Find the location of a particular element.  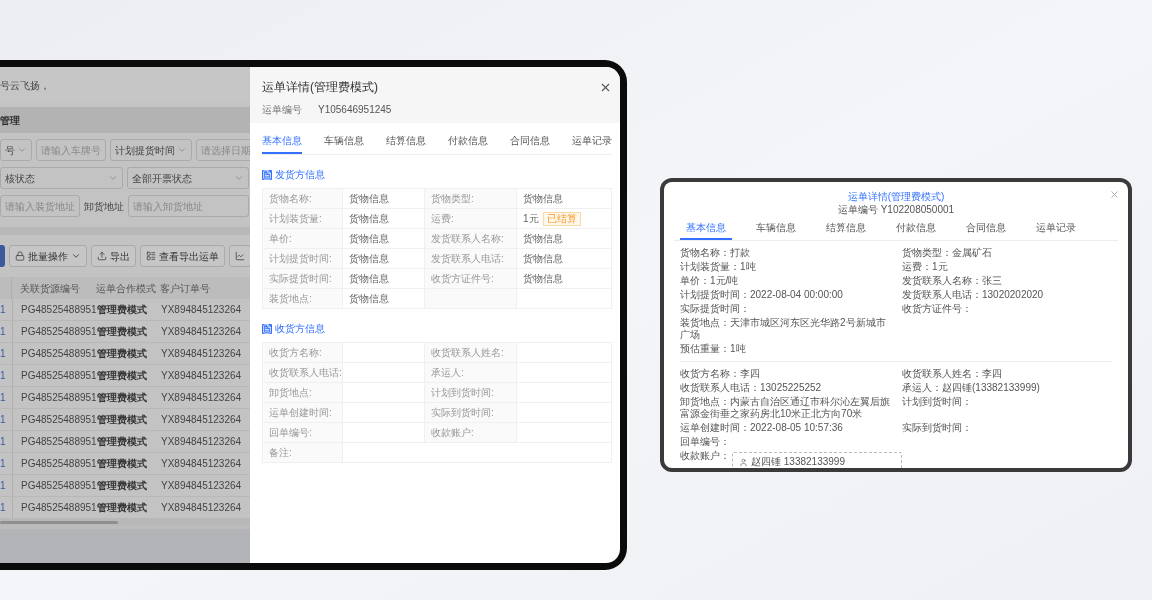

select-field: 号 is located at coordinates (16, 150).